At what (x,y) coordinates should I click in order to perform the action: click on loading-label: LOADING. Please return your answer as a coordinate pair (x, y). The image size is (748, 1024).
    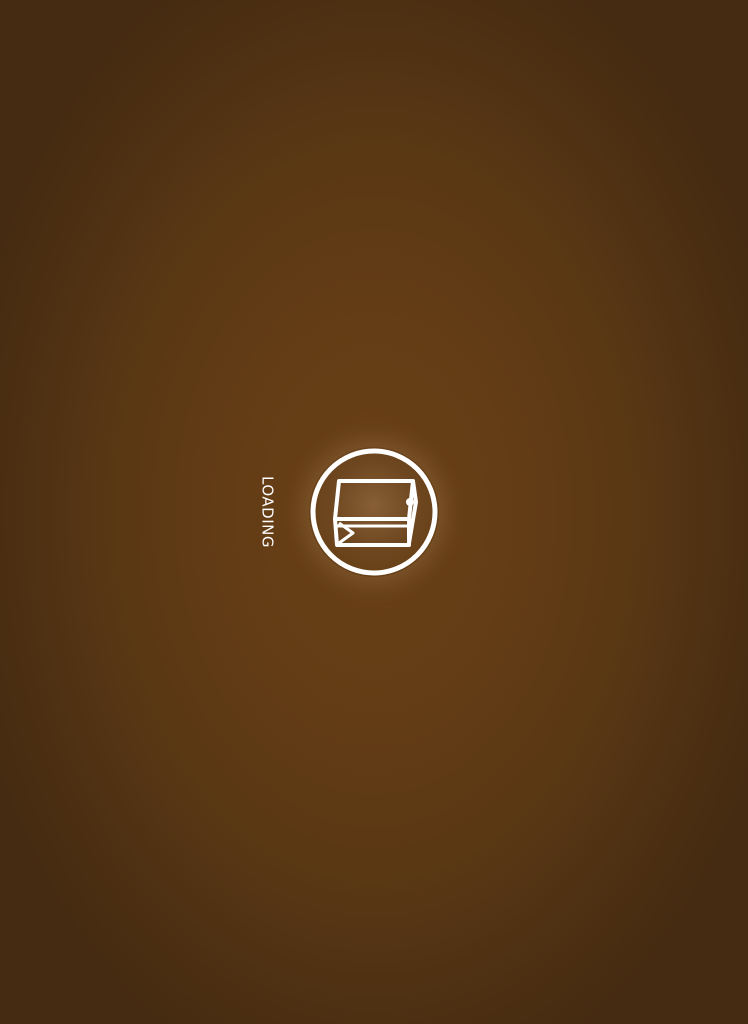
    Looking at the image, I should click on (267, 512).